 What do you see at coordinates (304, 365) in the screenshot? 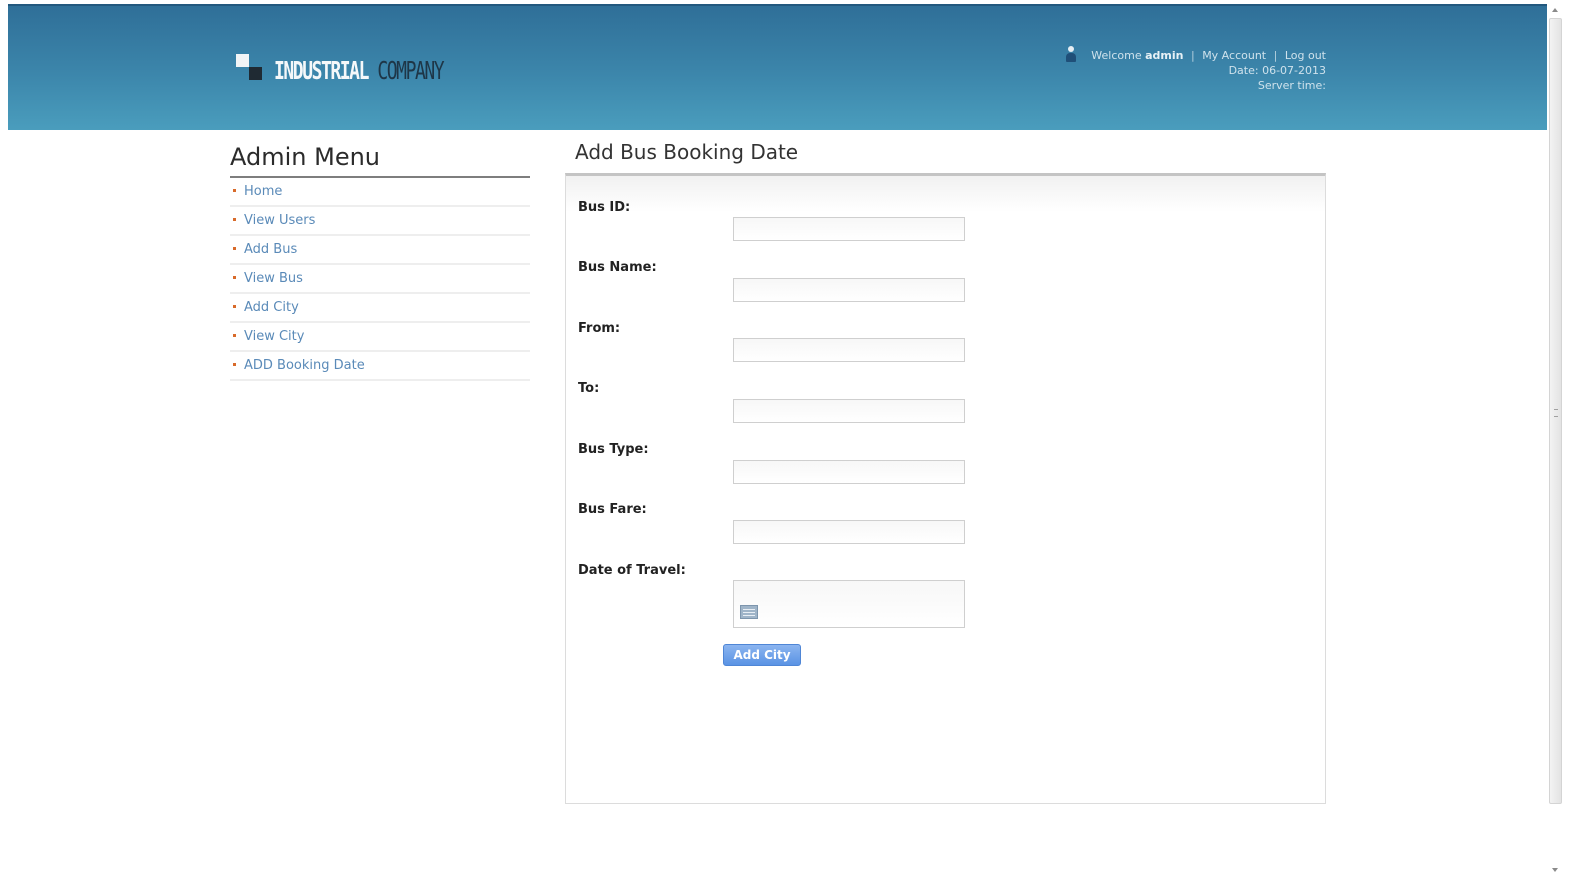
I see `sidebar-item-label: ADD Booking Date` at bounding box center [304, 365].